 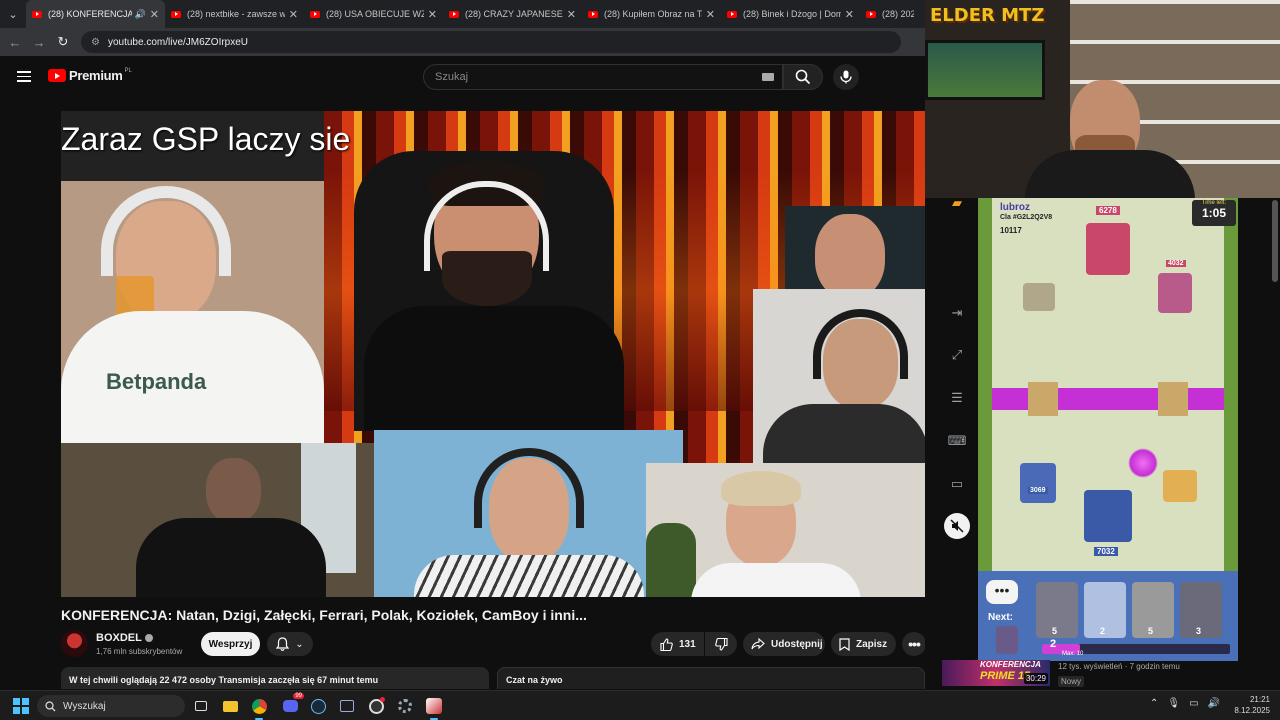 What do you see at coordinates (651, 14) in the screenshot?
I see `tab-obraz: (28) Kupiłem Obraz na Ta ✕` at bounding box center [651, 14].